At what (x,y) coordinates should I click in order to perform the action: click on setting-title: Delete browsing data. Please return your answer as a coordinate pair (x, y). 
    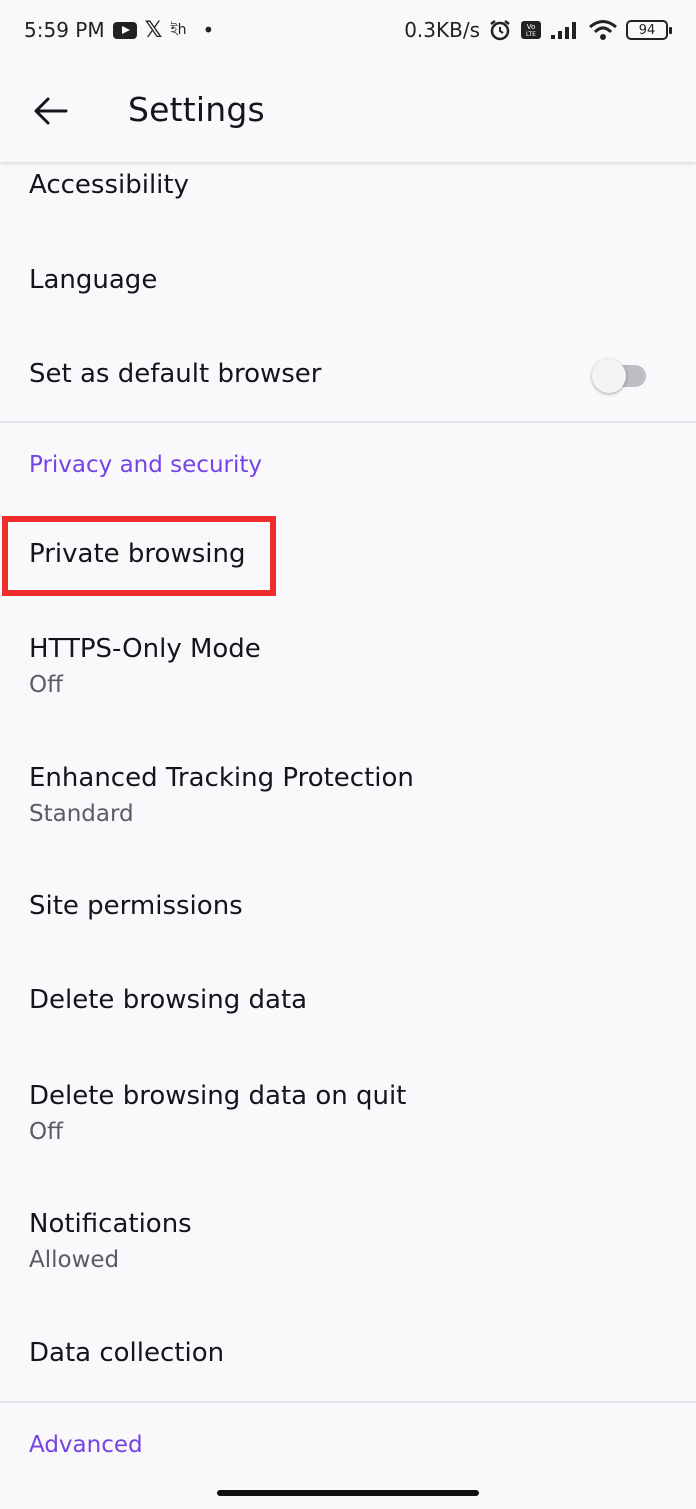
    Looking at the image, I should click on (168, 1000).